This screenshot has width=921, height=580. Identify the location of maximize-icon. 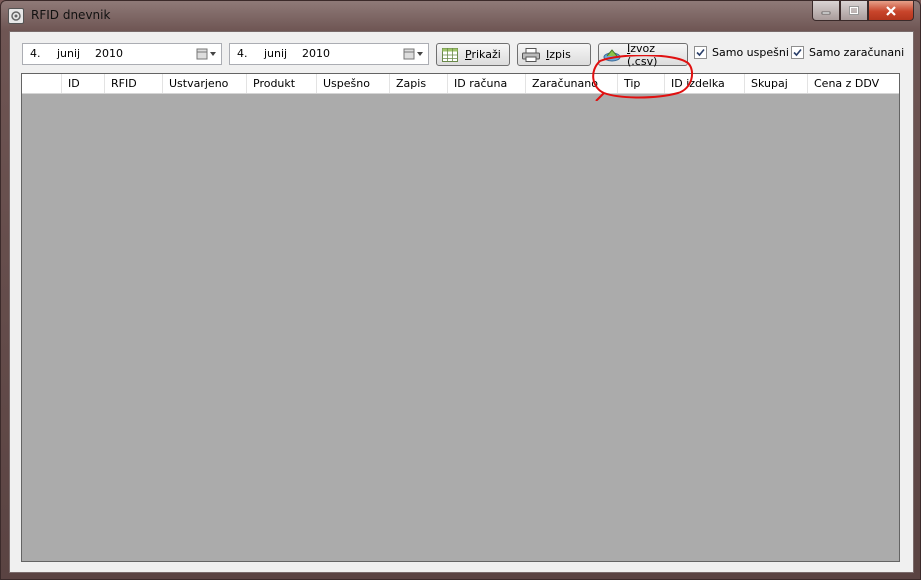
(854, 10).